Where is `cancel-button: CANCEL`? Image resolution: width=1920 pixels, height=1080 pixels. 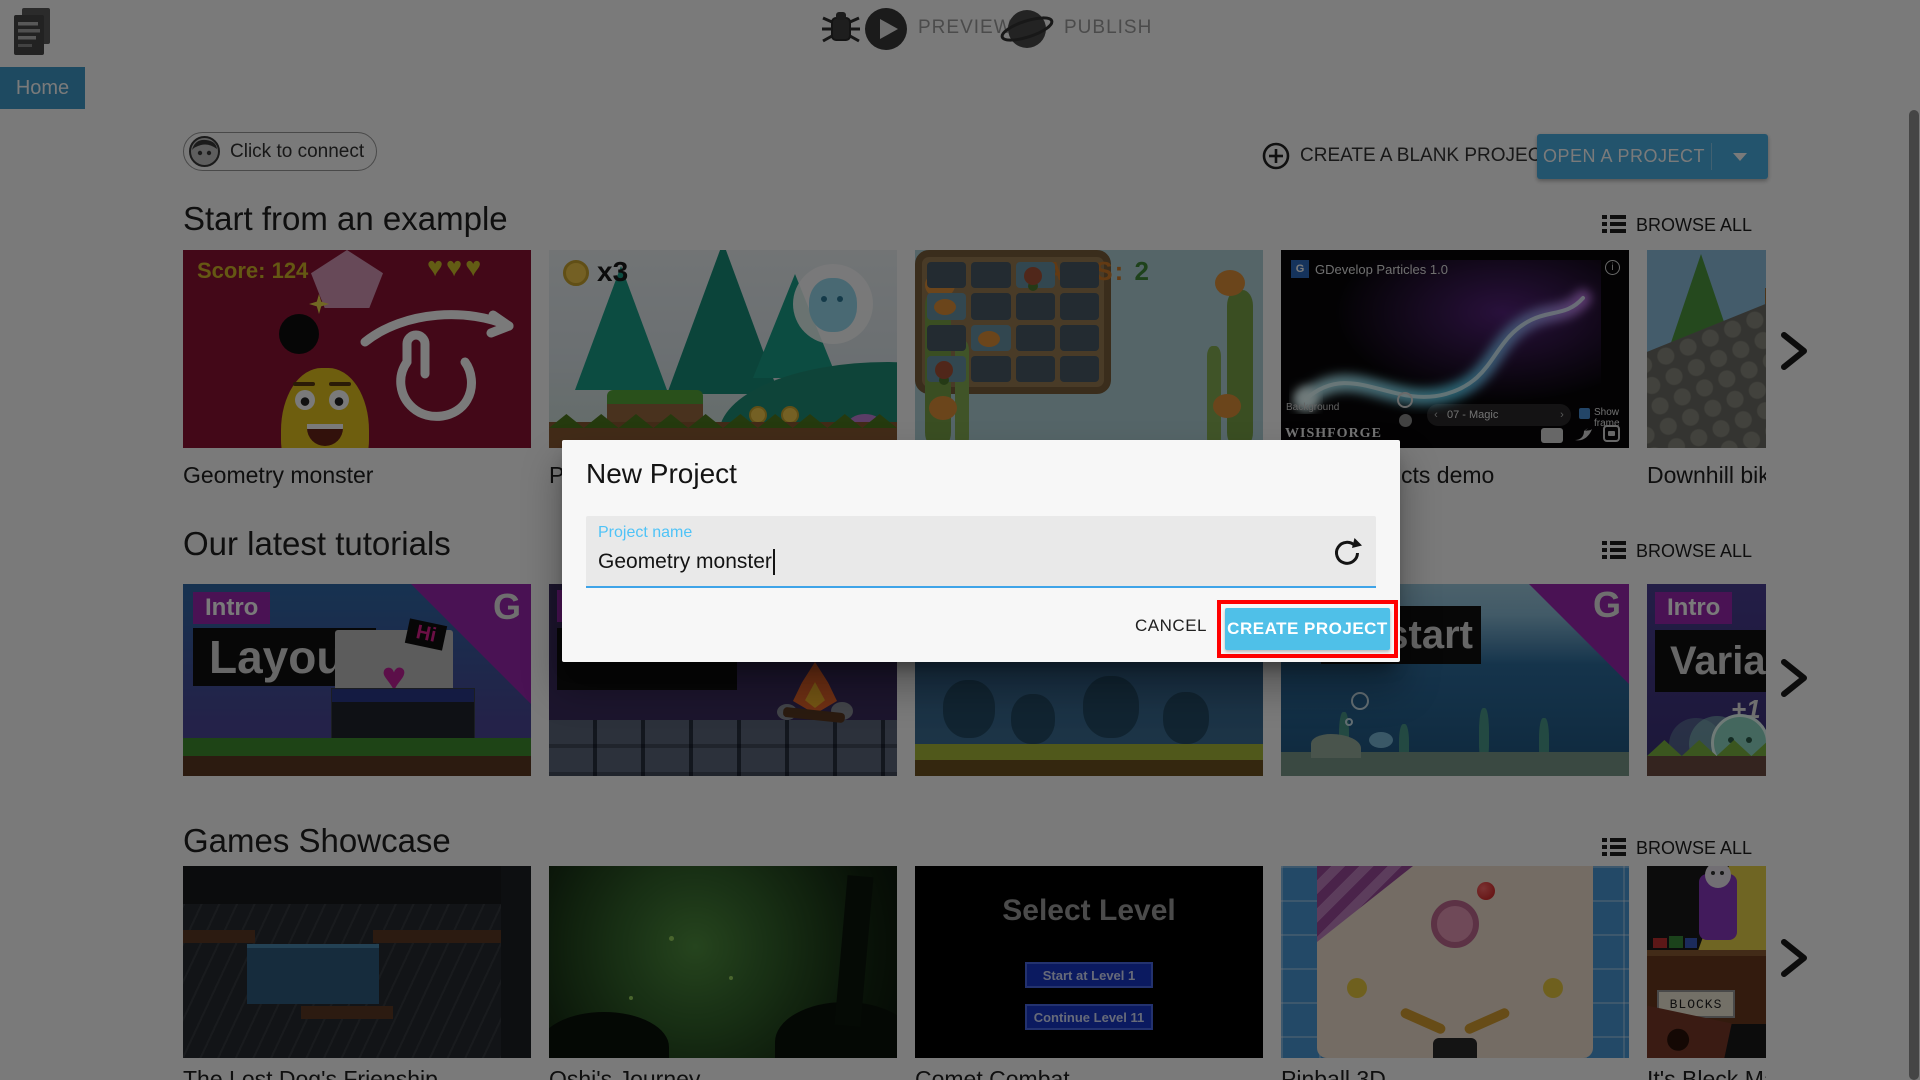
cancel-button: CANCEL is located at coordinates (1171, 626).